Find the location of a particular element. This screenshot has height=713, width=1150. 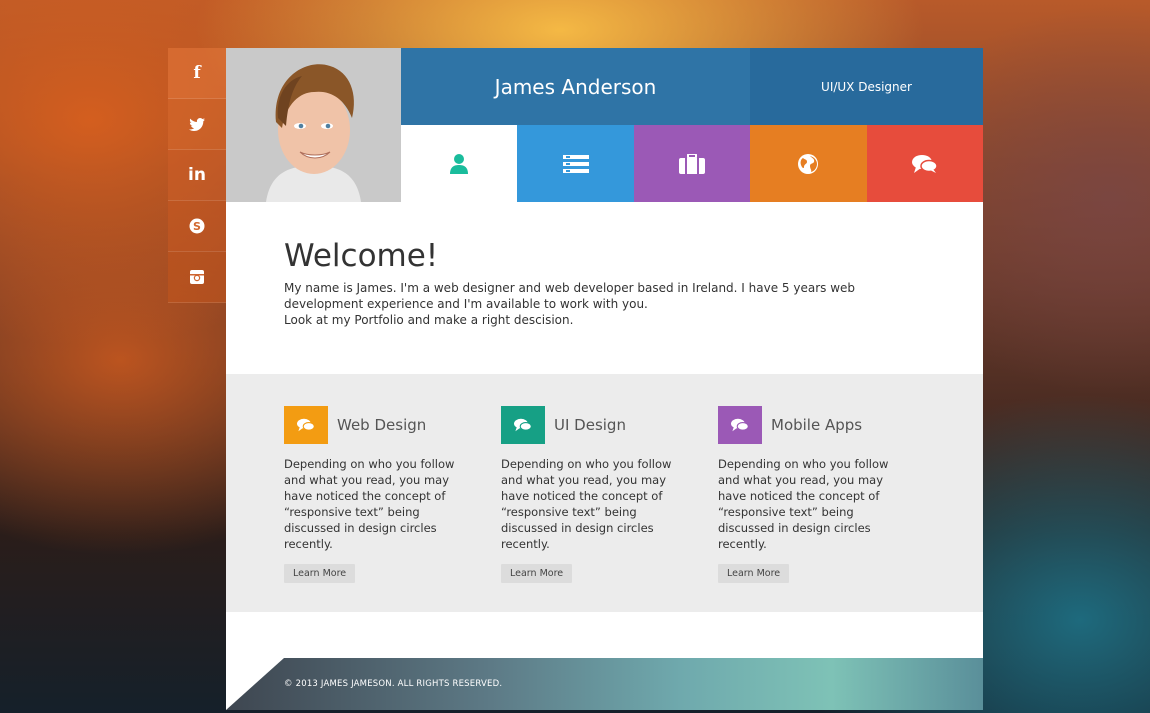

skype-link: S is located at coordinates (197, 226).